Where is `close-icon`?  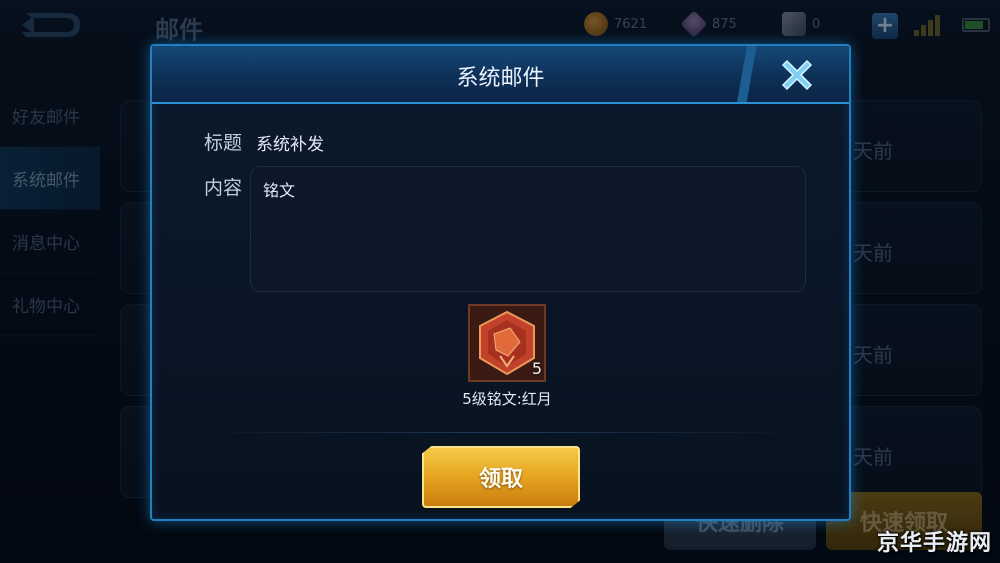 close-icon is located at coordinates (797, 75).